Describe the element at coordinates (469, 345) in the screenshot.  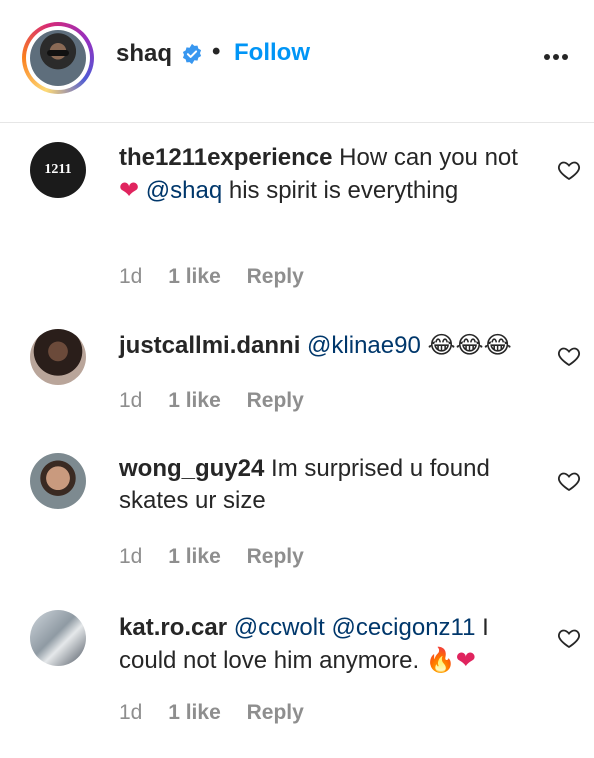
I see `laughing-emoji: 😂😂😂` at that location.